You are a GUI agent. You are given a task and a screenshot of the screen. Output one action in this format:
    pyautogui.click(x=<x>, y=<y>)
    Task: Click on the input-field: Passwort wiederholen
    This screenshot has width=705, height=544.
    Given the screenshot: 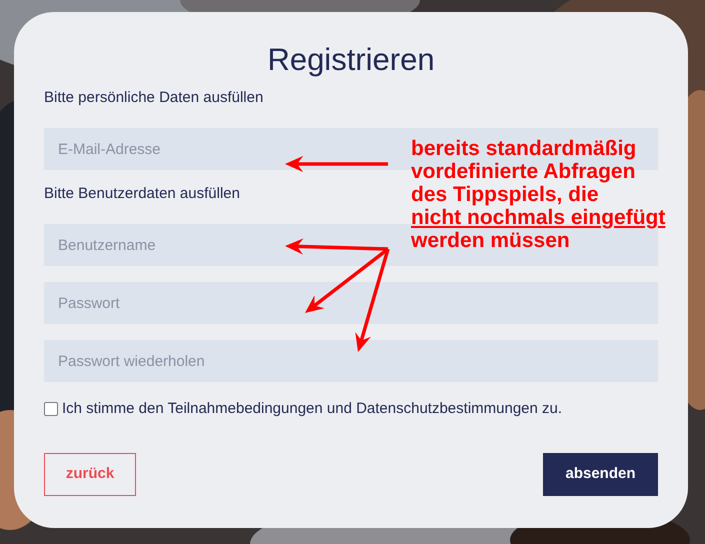 What is the action you would take?
    pyautogui.click(x=351, y=361)
    